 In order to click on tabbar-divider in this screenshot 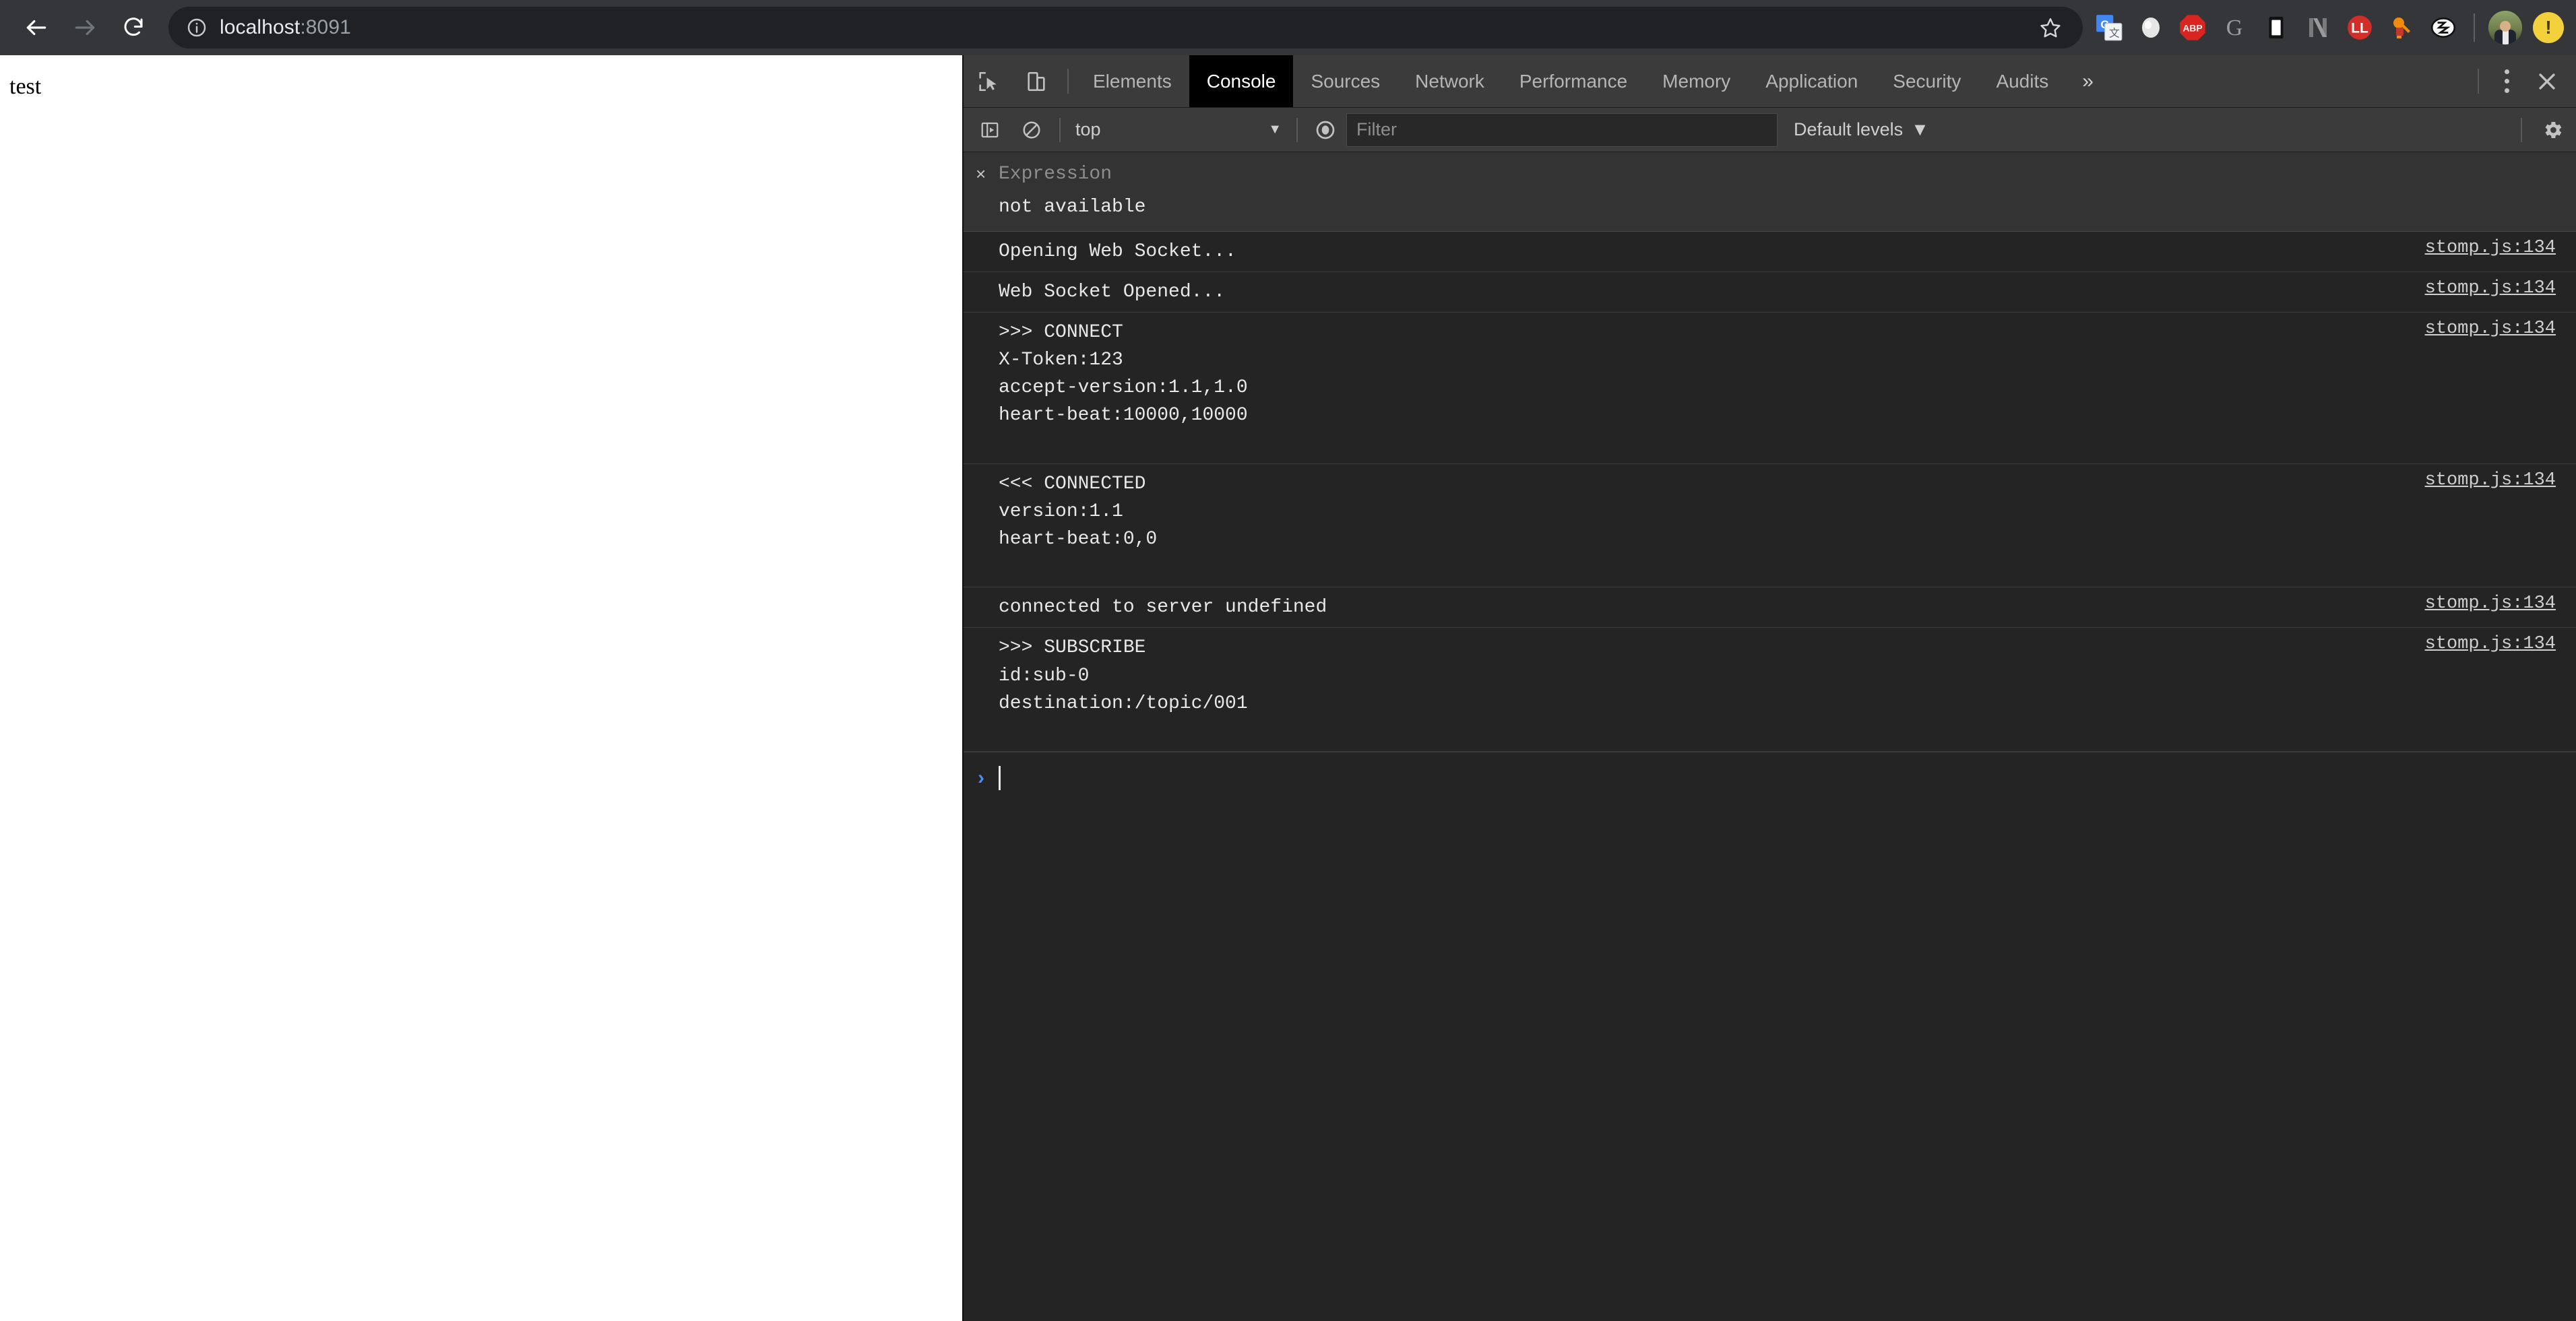, I will do `click(1068, 81)`.